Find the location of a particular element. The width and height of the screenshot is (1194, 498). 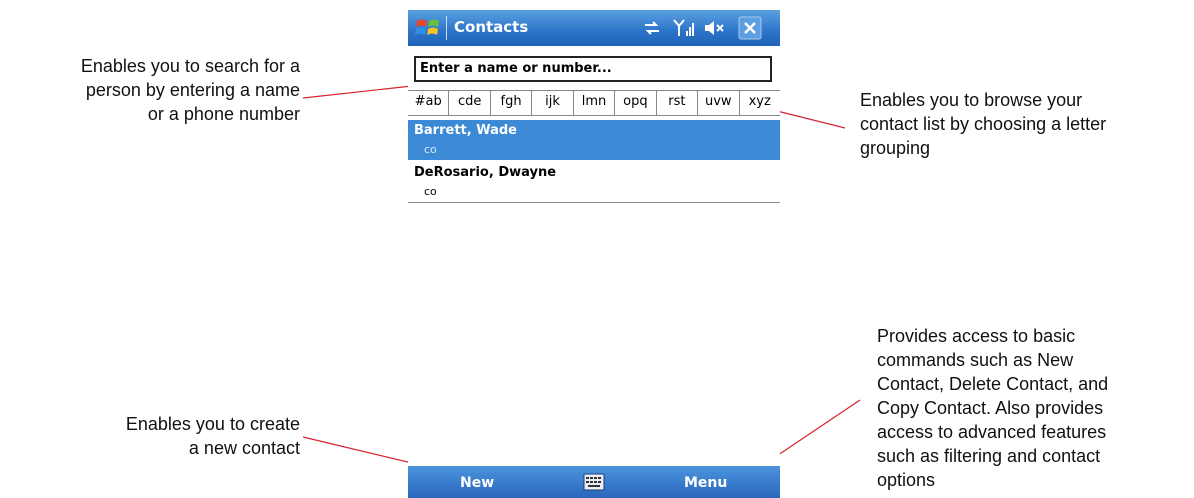

callout-line-text: grouping is located at coordinates (895, 148).